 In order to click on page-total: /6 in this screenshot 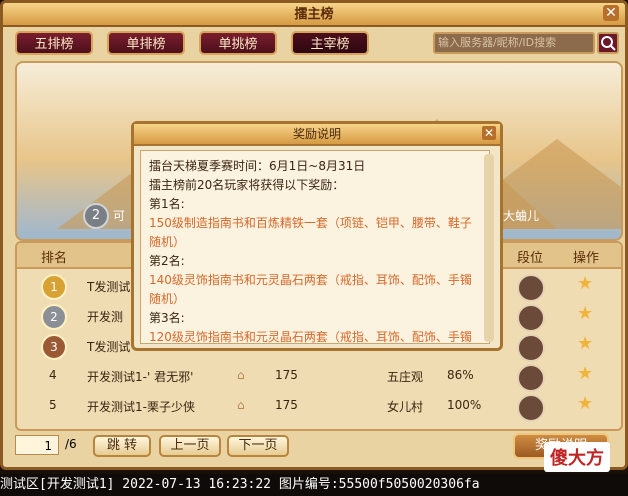, I will do `click(71, 444)`.